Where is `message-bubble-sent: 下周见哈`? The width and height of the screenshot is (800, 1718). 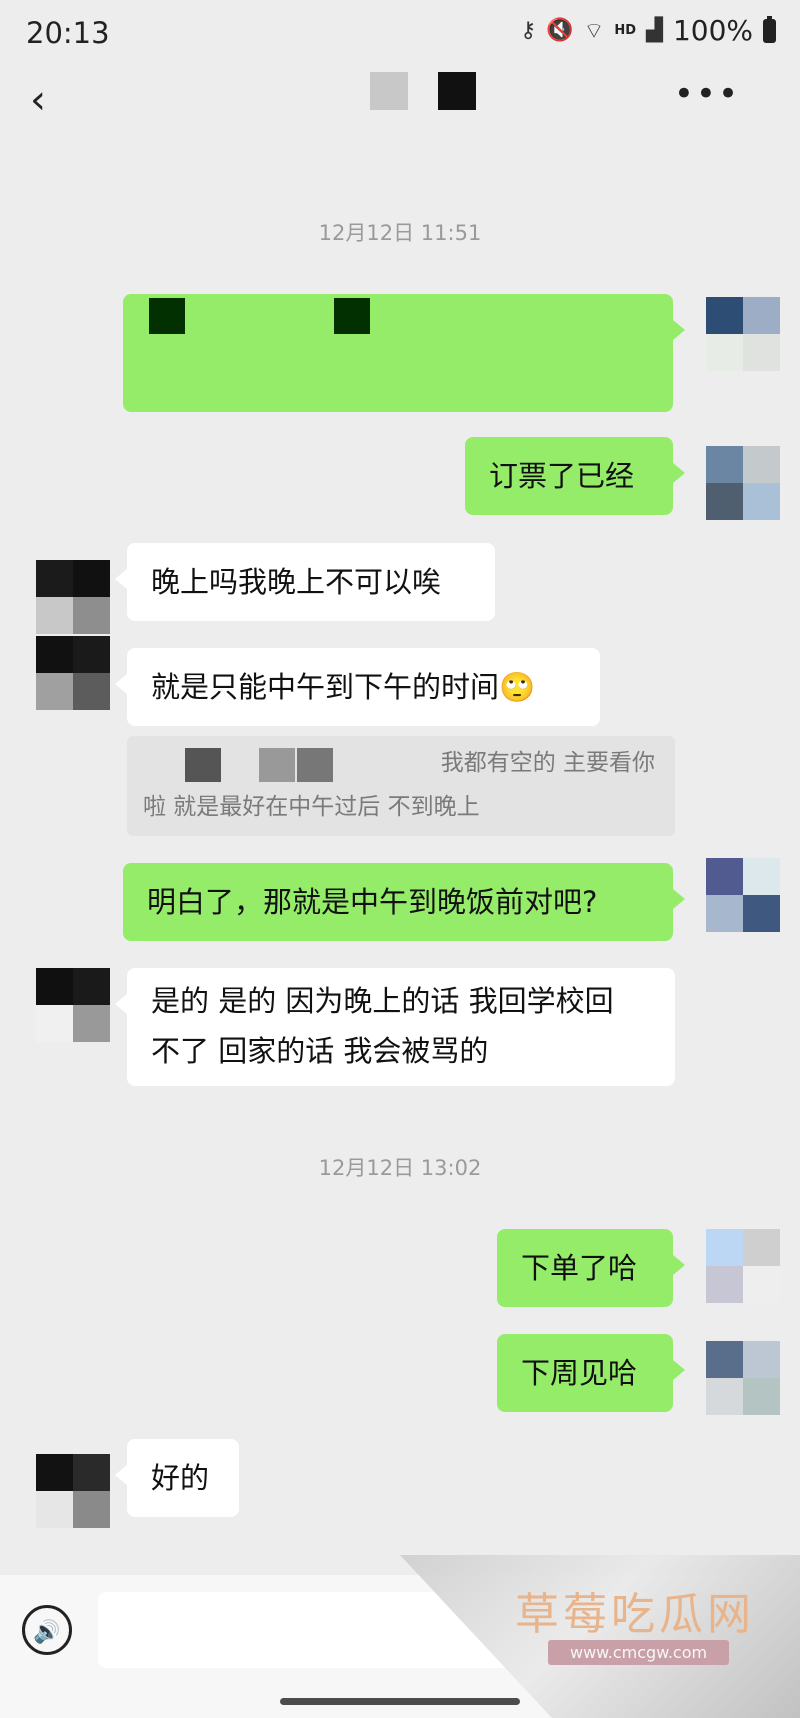
message-bubble-sent: 下周见哈 is located at coordinates (591, 1373).